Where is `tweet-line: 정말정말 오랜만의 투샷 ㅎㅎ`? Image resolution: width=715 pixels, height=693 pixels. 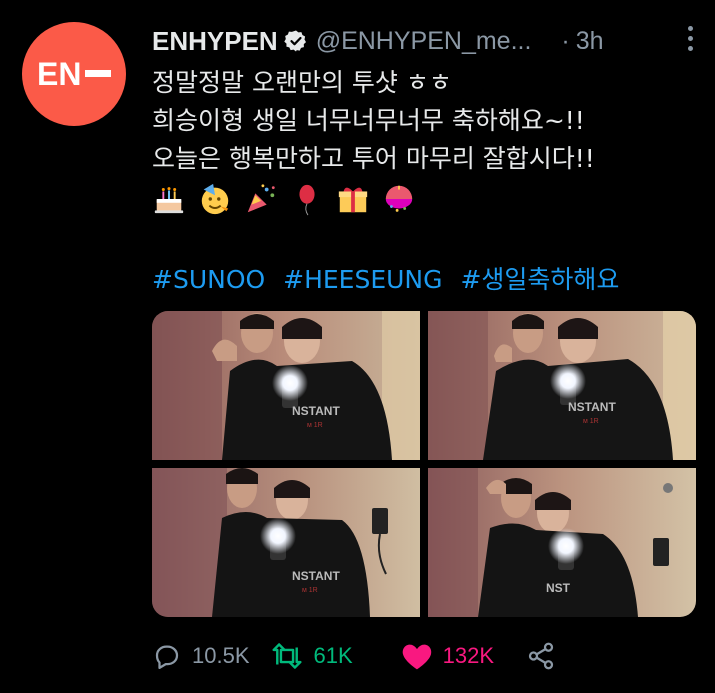 tweet-line: 정말정말 오랜만의 투샷 ㅎㅎ is located at coordinates (302, 82).